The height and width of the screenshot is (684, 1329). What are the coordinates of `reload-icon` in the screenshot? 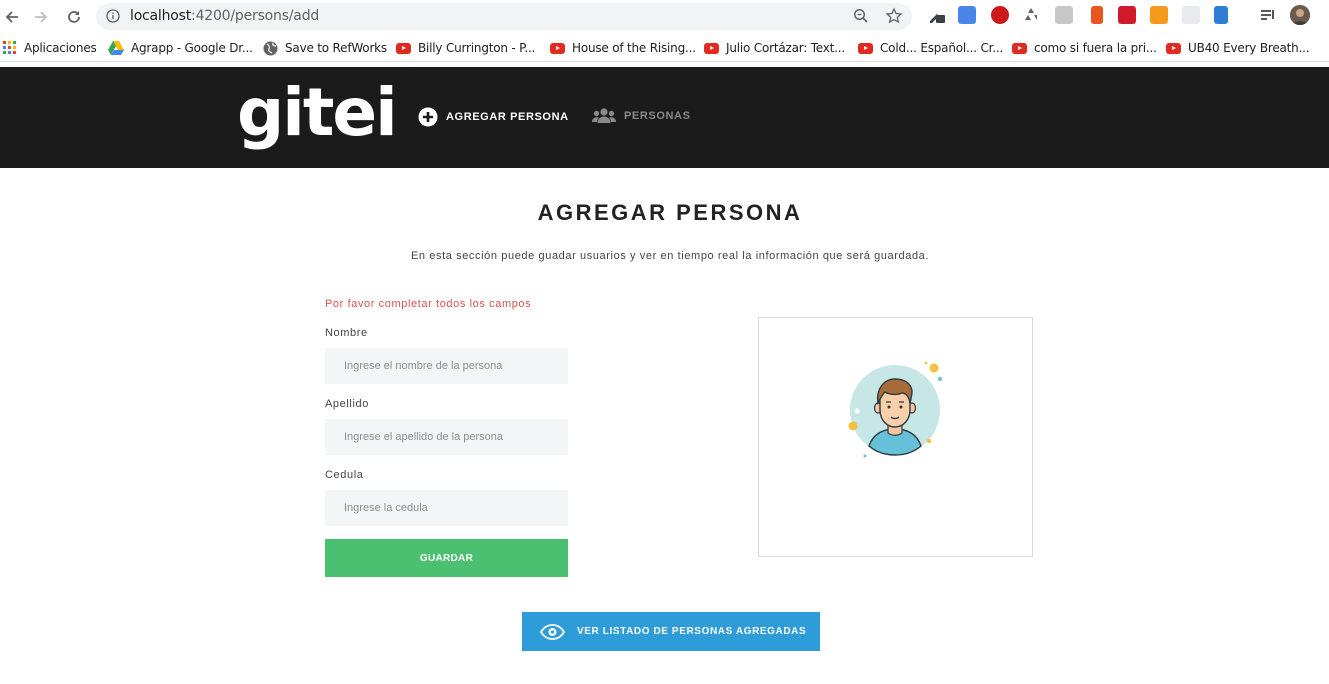 It's located at (74, 17).